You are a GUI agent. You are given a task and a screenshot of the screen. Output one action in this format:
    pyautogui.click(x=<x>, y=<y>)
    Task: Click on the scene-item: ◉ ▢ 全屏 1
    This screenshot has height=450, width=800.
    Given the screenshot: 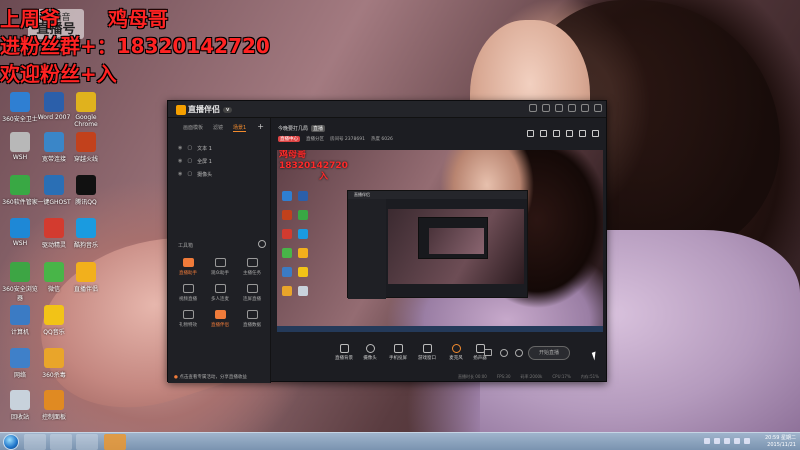 What is the action you would take?
    pyautogui.click(x=219, y=161)
    